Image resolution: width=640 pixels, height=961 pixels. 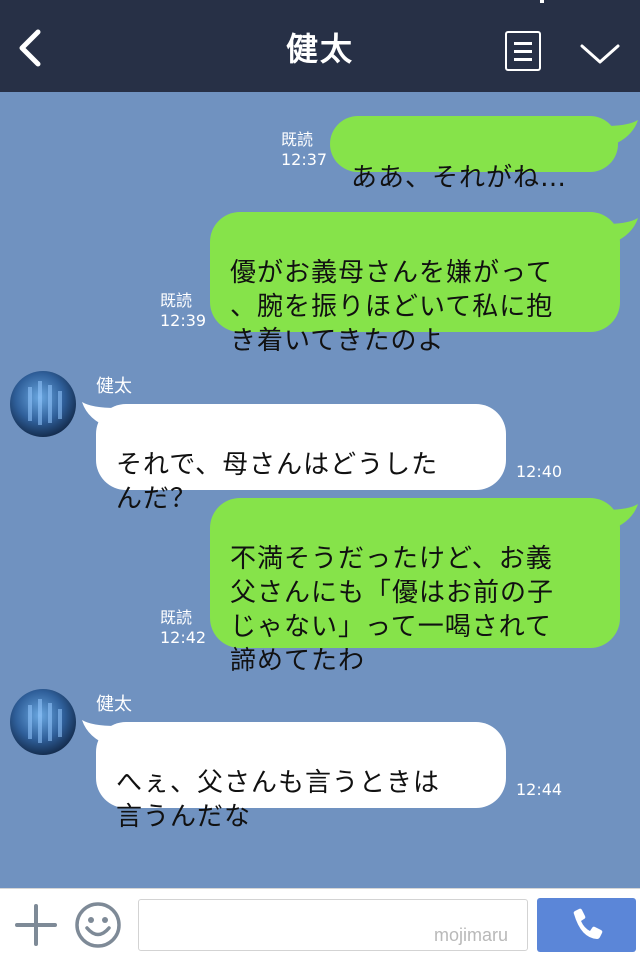 I want to click on smiley-icon, so click(x=98, y=925).